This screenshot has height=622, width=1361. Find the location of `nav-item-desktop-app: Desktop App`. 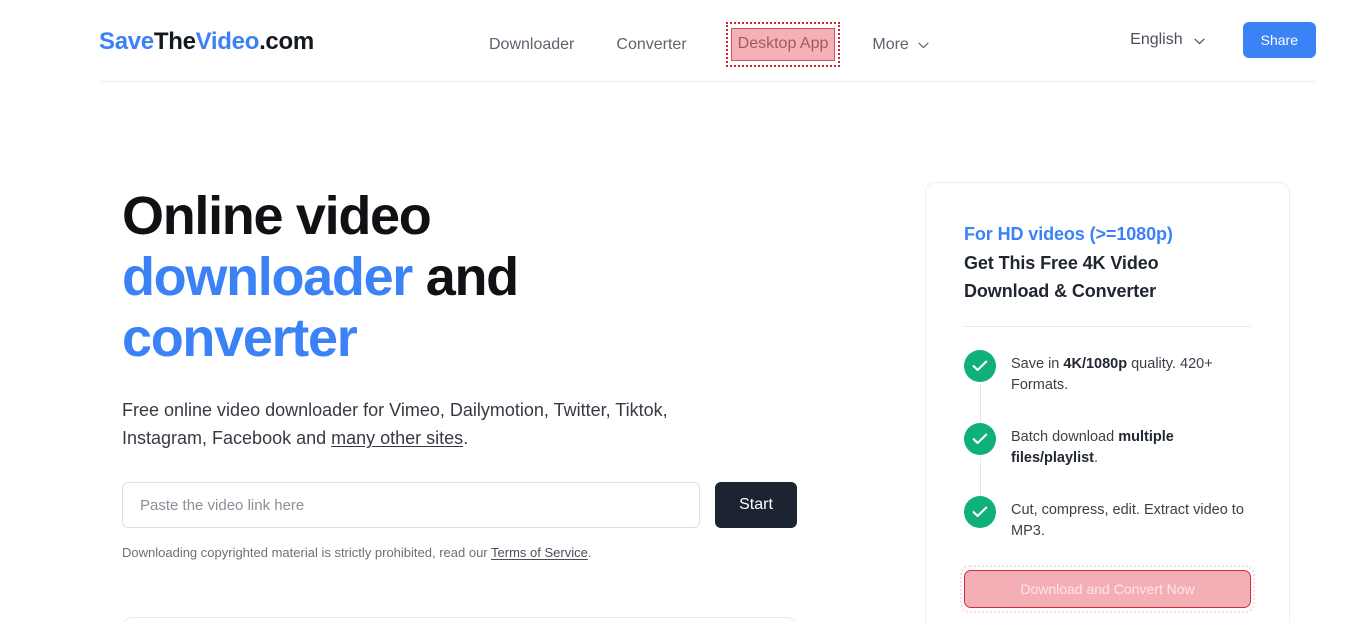

nav-item-desktop-app: Desktop App is located at coordinates (783, 44).